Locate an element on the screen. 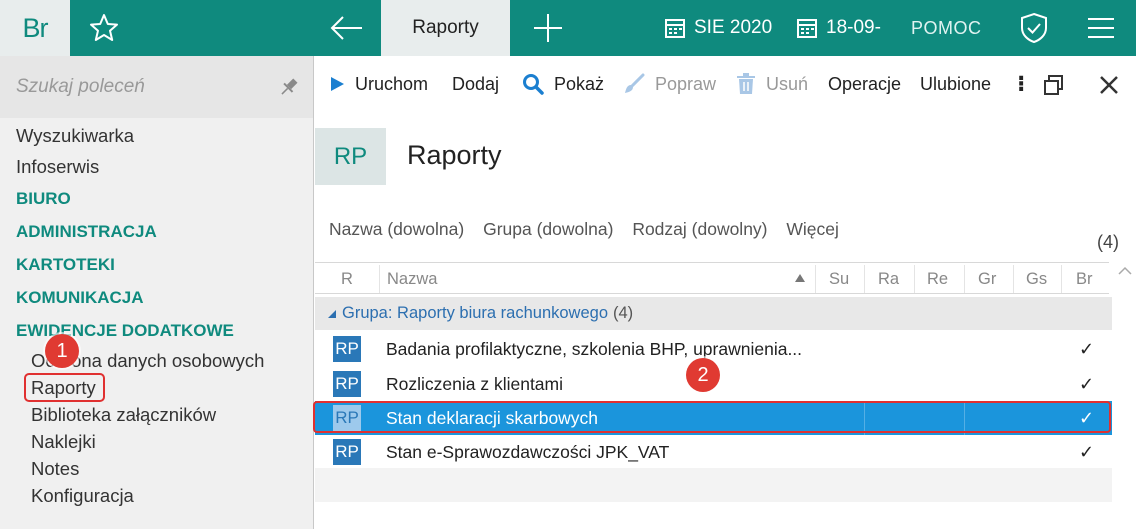 Image resolution: width=1136 pixels, height=529 pixels. menu-icon is located at coordinates (1101, 28).